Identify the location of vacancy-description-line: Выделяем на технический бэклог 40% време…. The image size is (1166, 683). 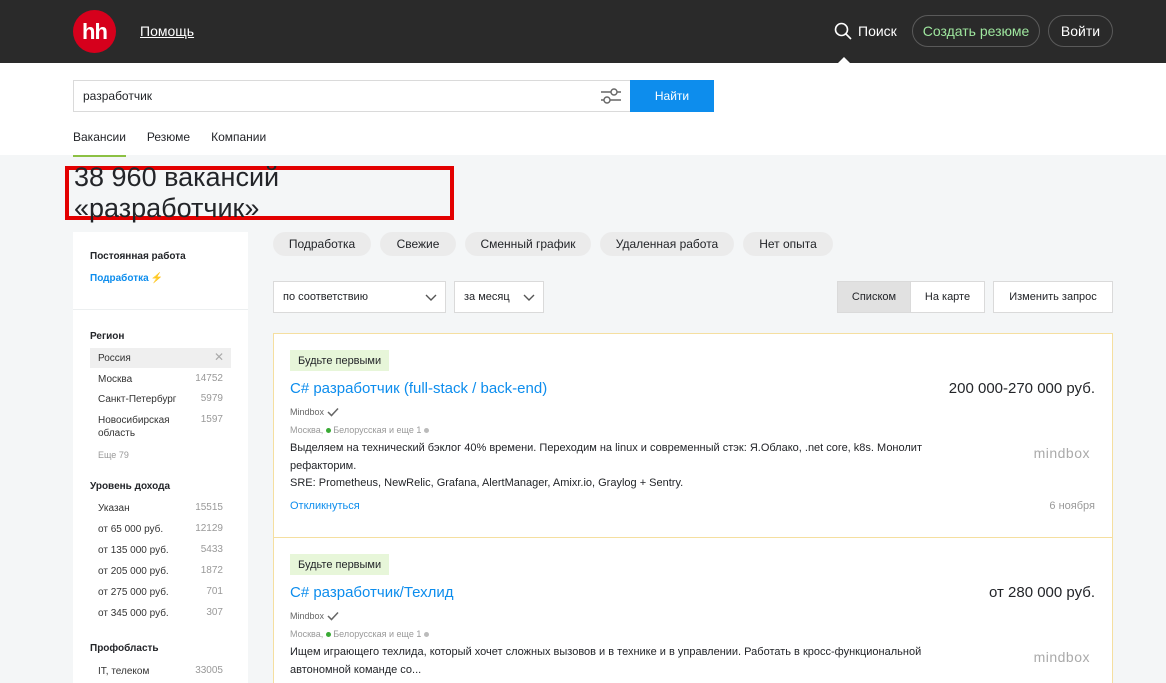
(606, 457).